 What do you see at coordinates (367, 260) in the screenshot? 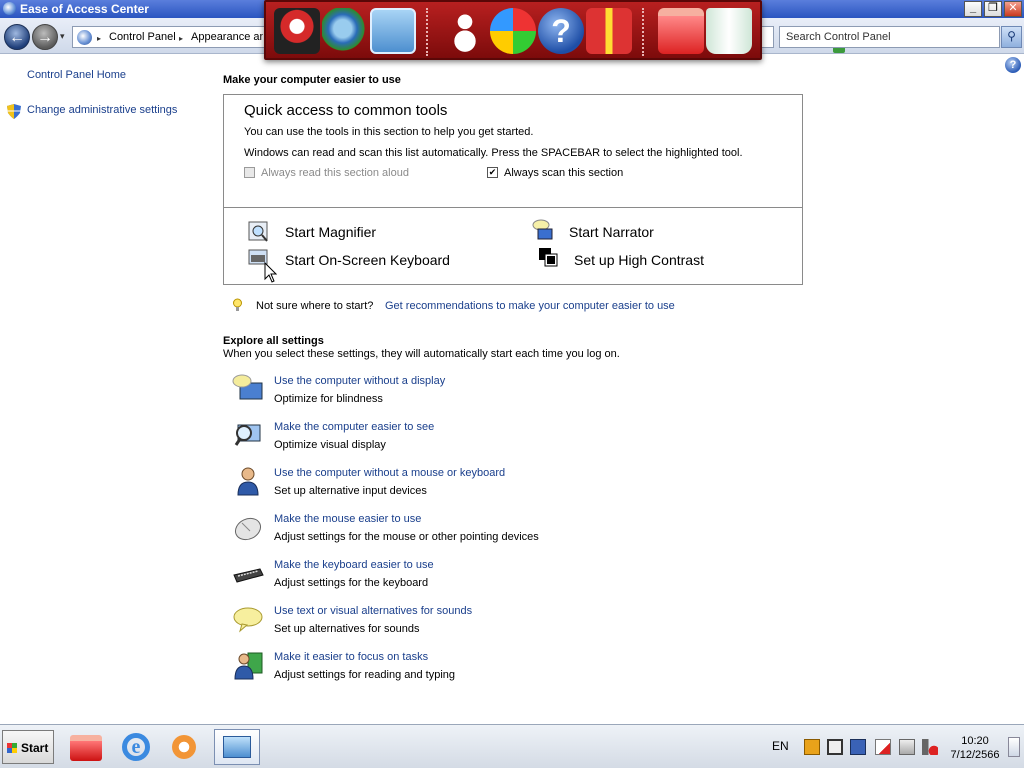
I see `start-onscreen-keyboard-button: Start On-Screen Keyboard` at bounding box center [367, 260].